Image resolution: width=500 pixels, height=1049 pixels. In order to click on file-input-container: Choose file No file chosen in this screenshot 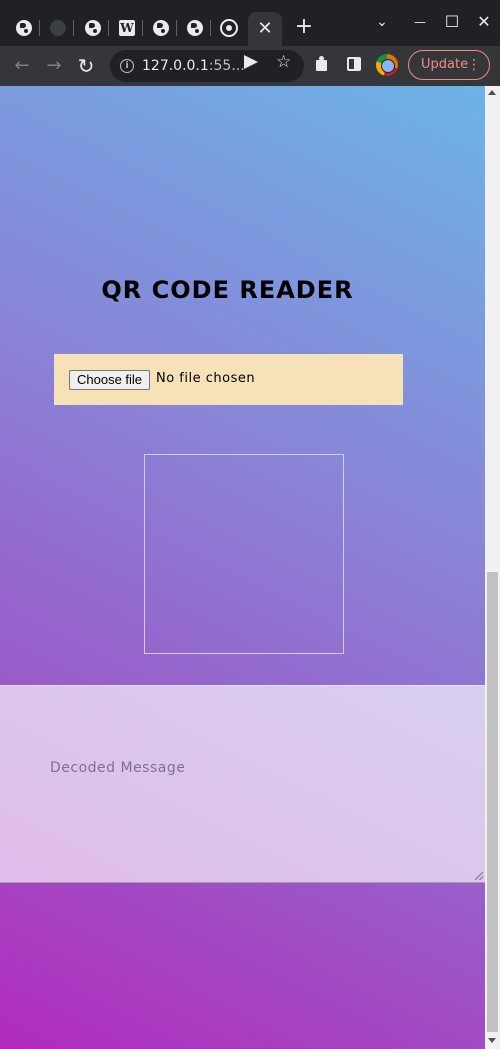, I will do `click(228, 379)`.